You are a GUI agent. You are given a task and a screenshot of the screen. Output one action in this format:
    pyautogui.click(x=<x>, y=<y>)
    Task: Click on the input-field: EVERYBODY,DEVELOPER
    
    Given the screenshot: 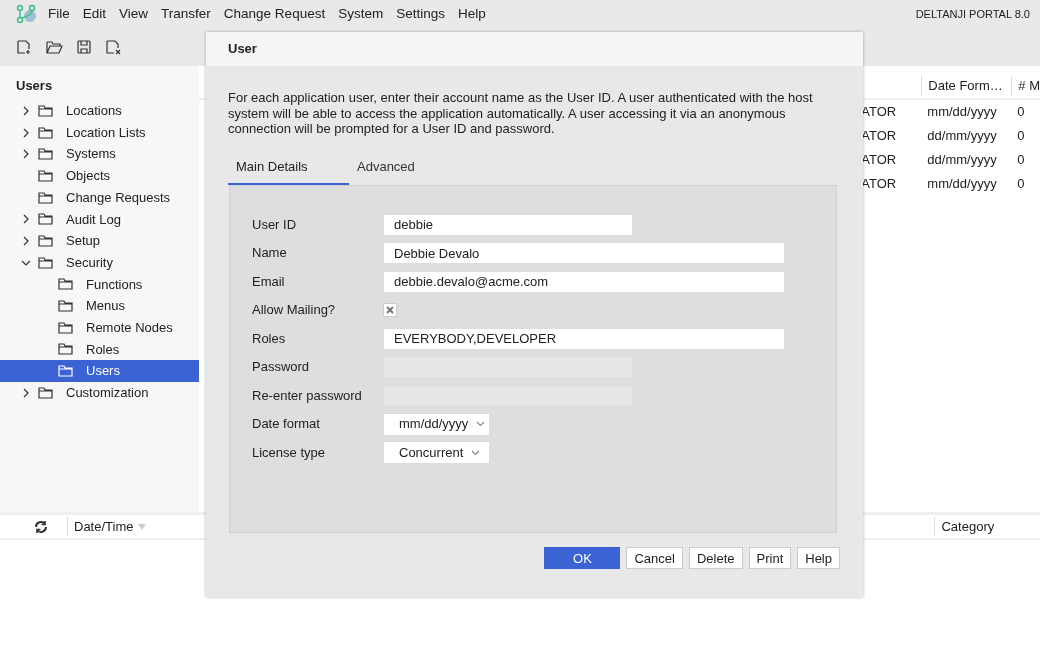 What is the action you would take?
    pyautogui.click(x=584, y=338)
    